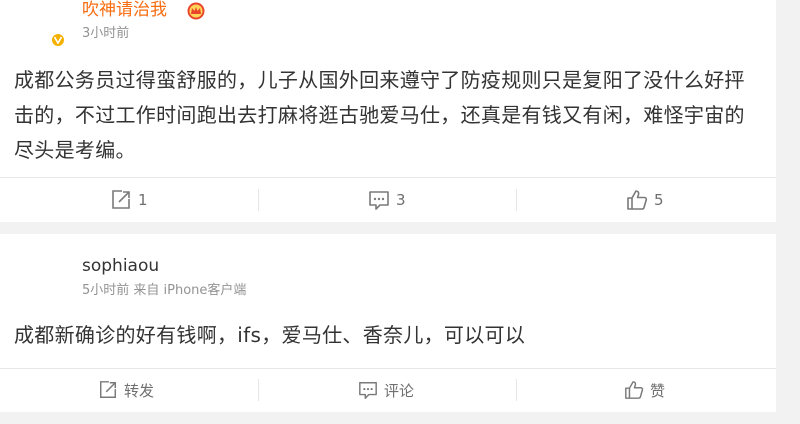 This screenshot has height=424, width=800. Describe the element at coordinates (164, 291) in the screenshot. I see `post-timestamp-source: 5小时前 来自 iPhone客户端` at that location.